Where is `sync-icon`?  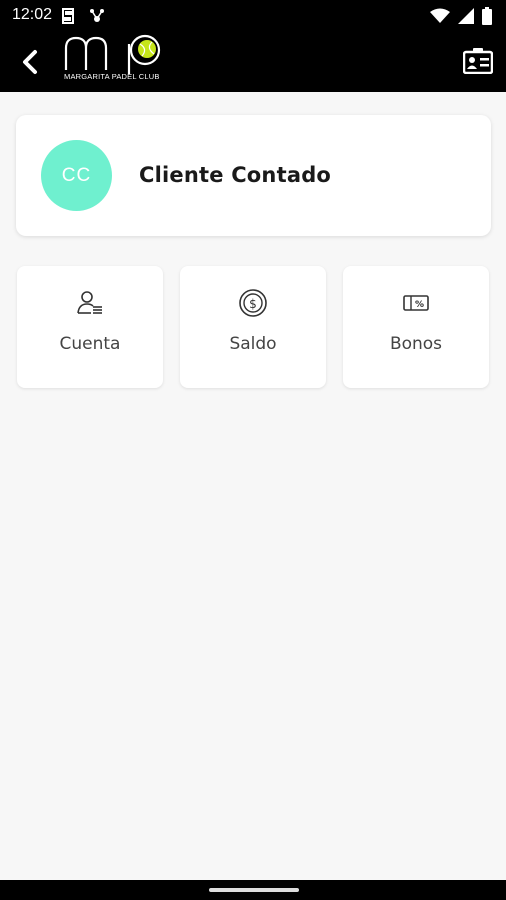 sync-icon is located at coordinates (68, 18).